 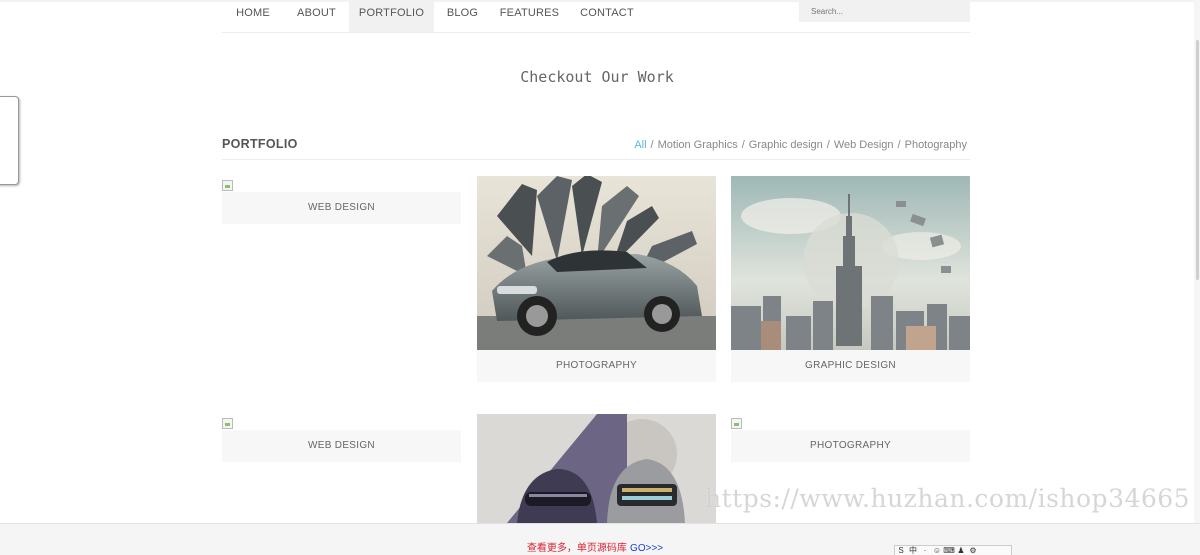 What do you see at coordinates (936, 145) in the screenshot?
I see `filter-photography: Photography` at bounding box center [936, 145].